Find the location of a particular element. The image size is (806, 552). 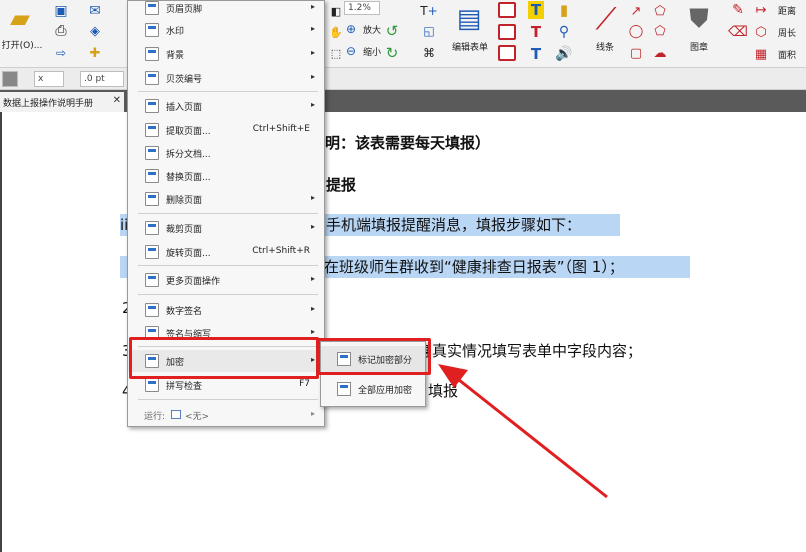

arrow-tool-icon: ↗ is located at coordinates (636, 11).